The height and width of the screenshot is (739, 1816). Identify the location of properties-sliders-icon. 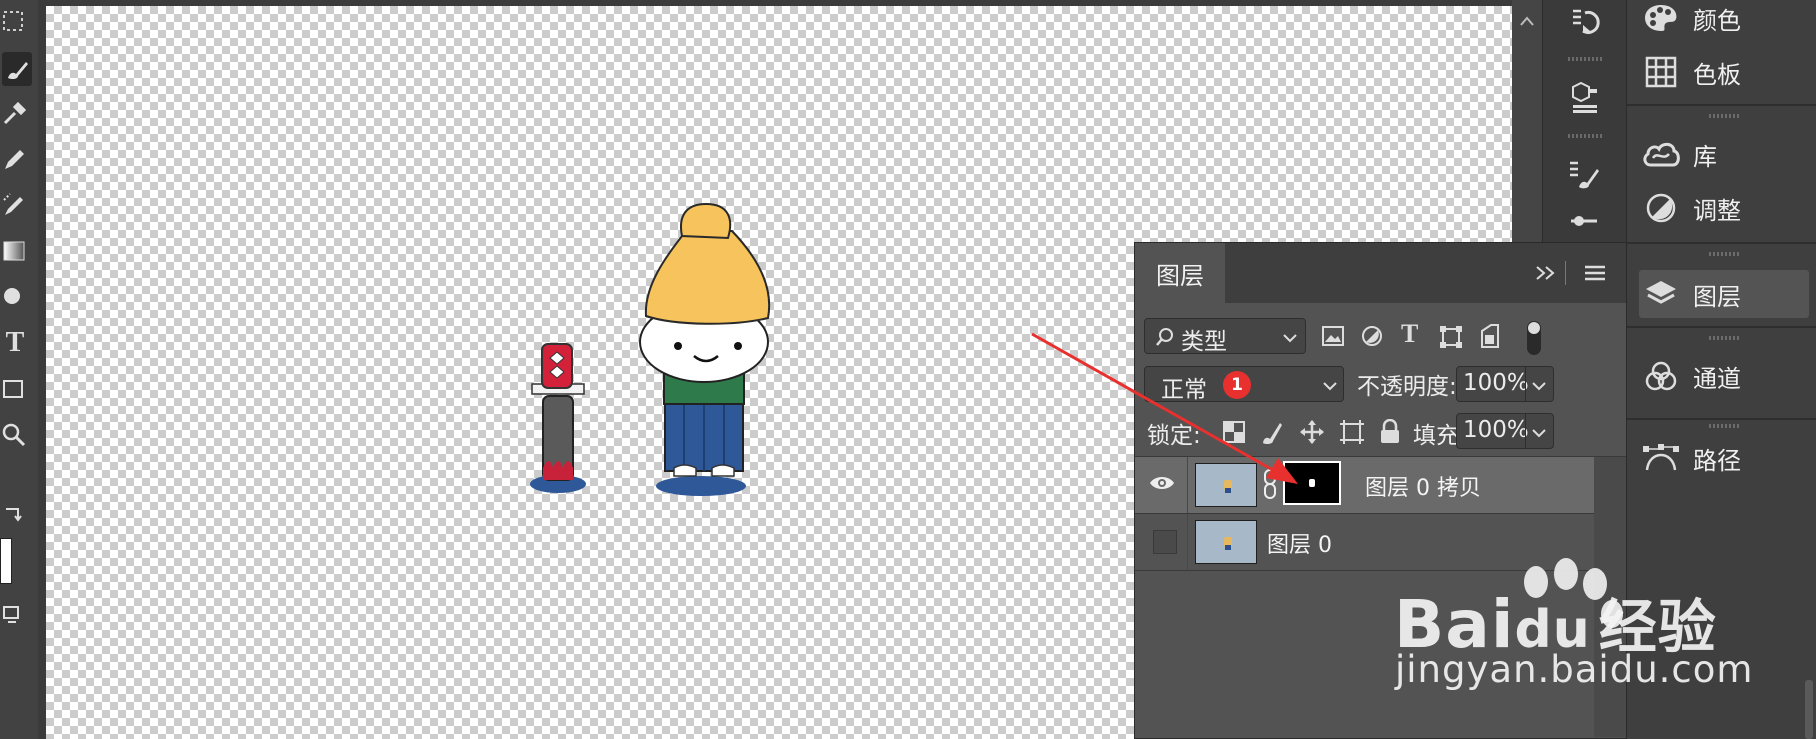
(1584, 223).